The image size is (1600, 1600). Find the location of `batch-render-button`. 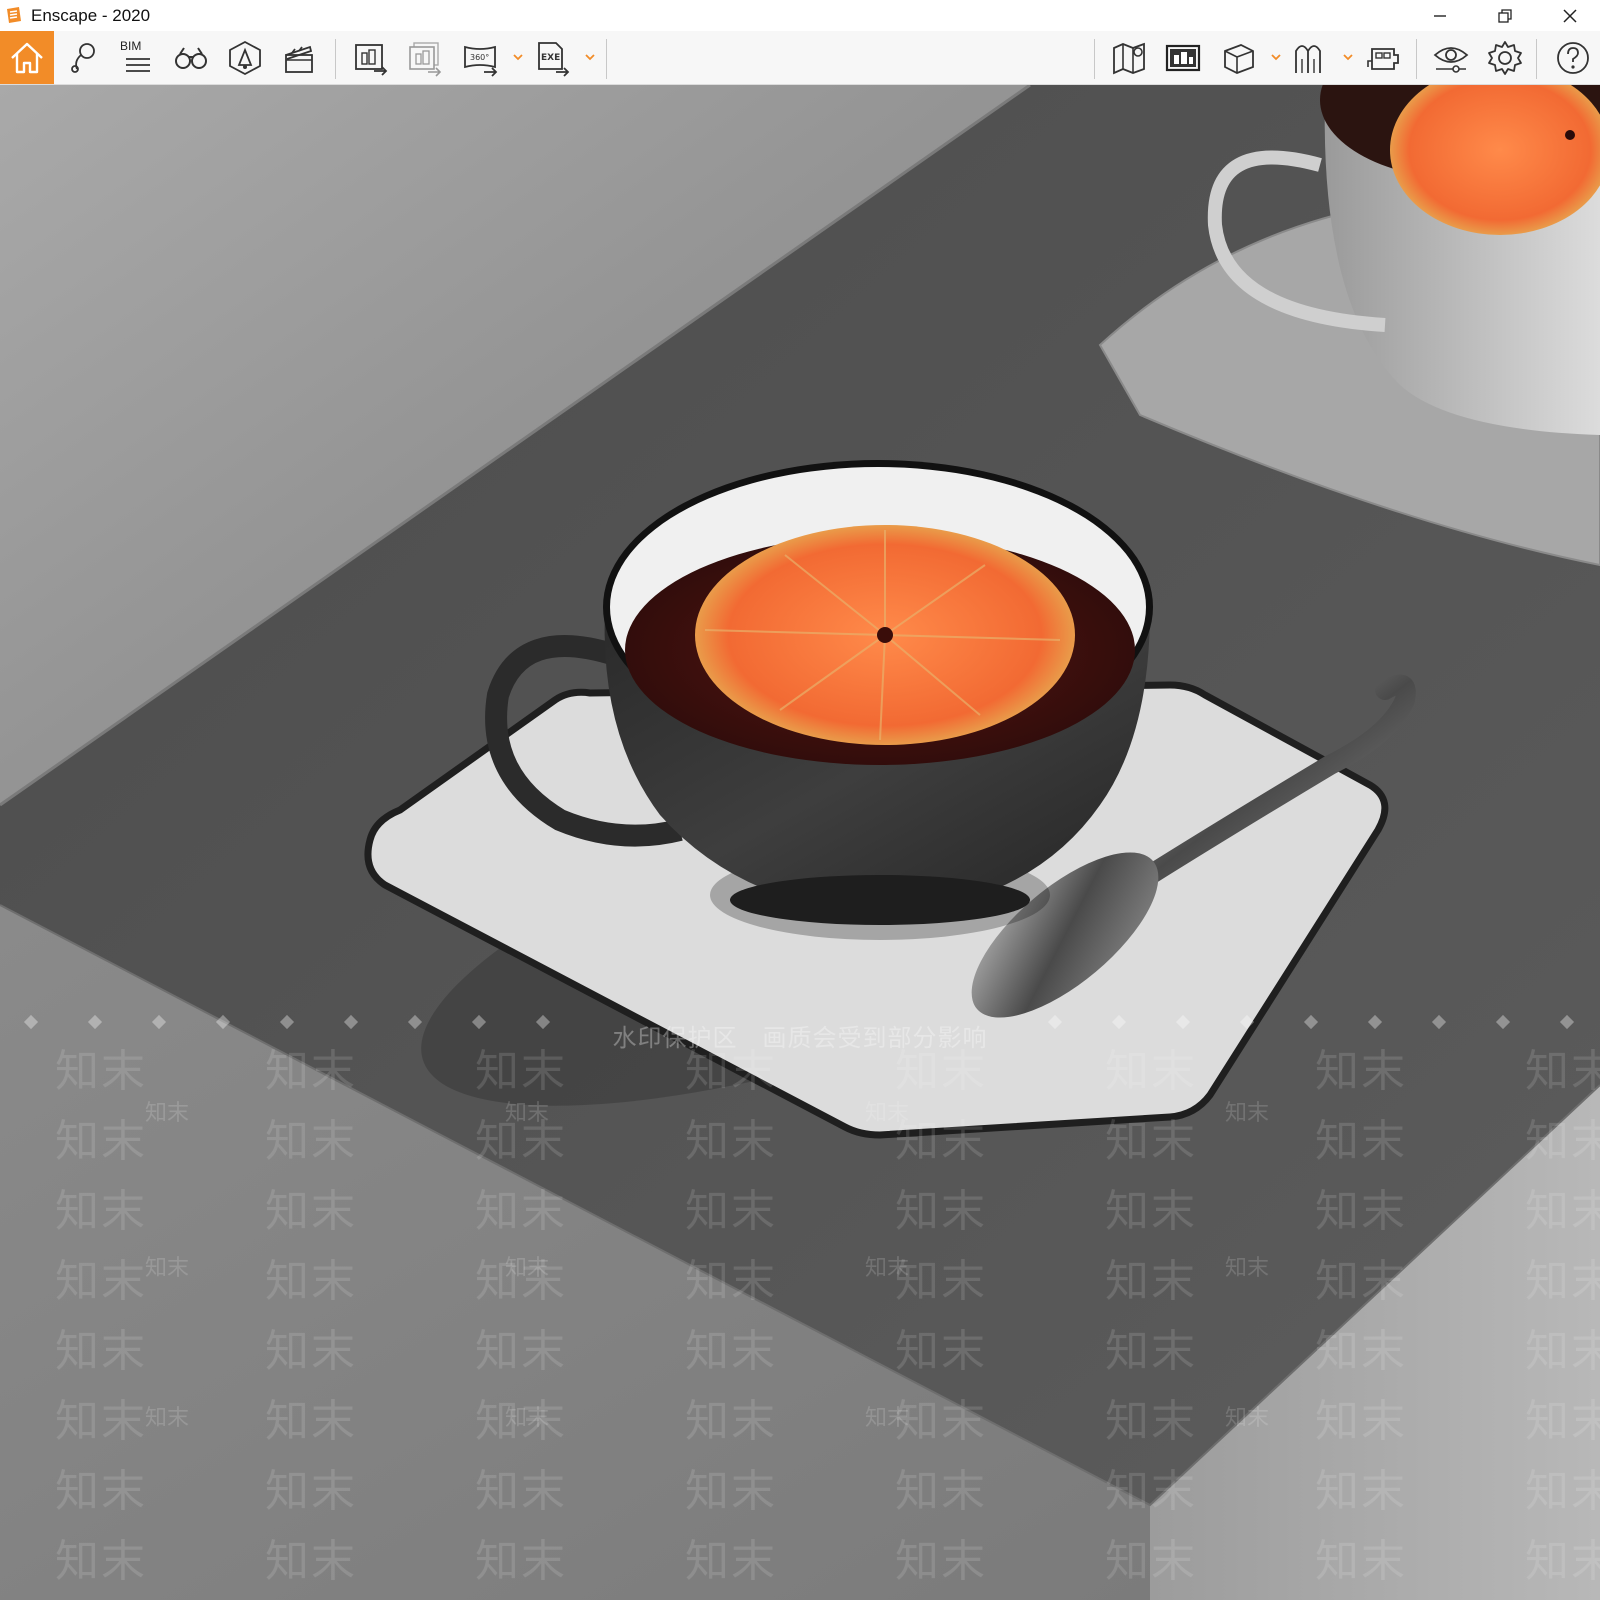

batch-render-button is located at coordinates (425, 58).